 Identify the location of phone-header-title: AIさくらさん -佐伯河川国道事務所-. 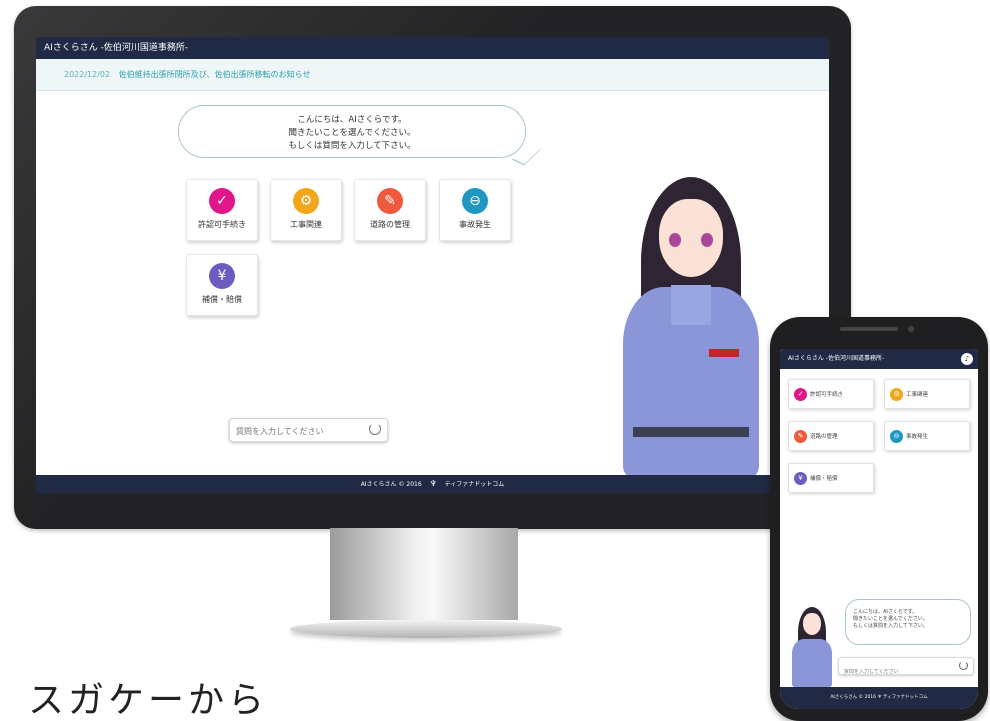
(836, 358).